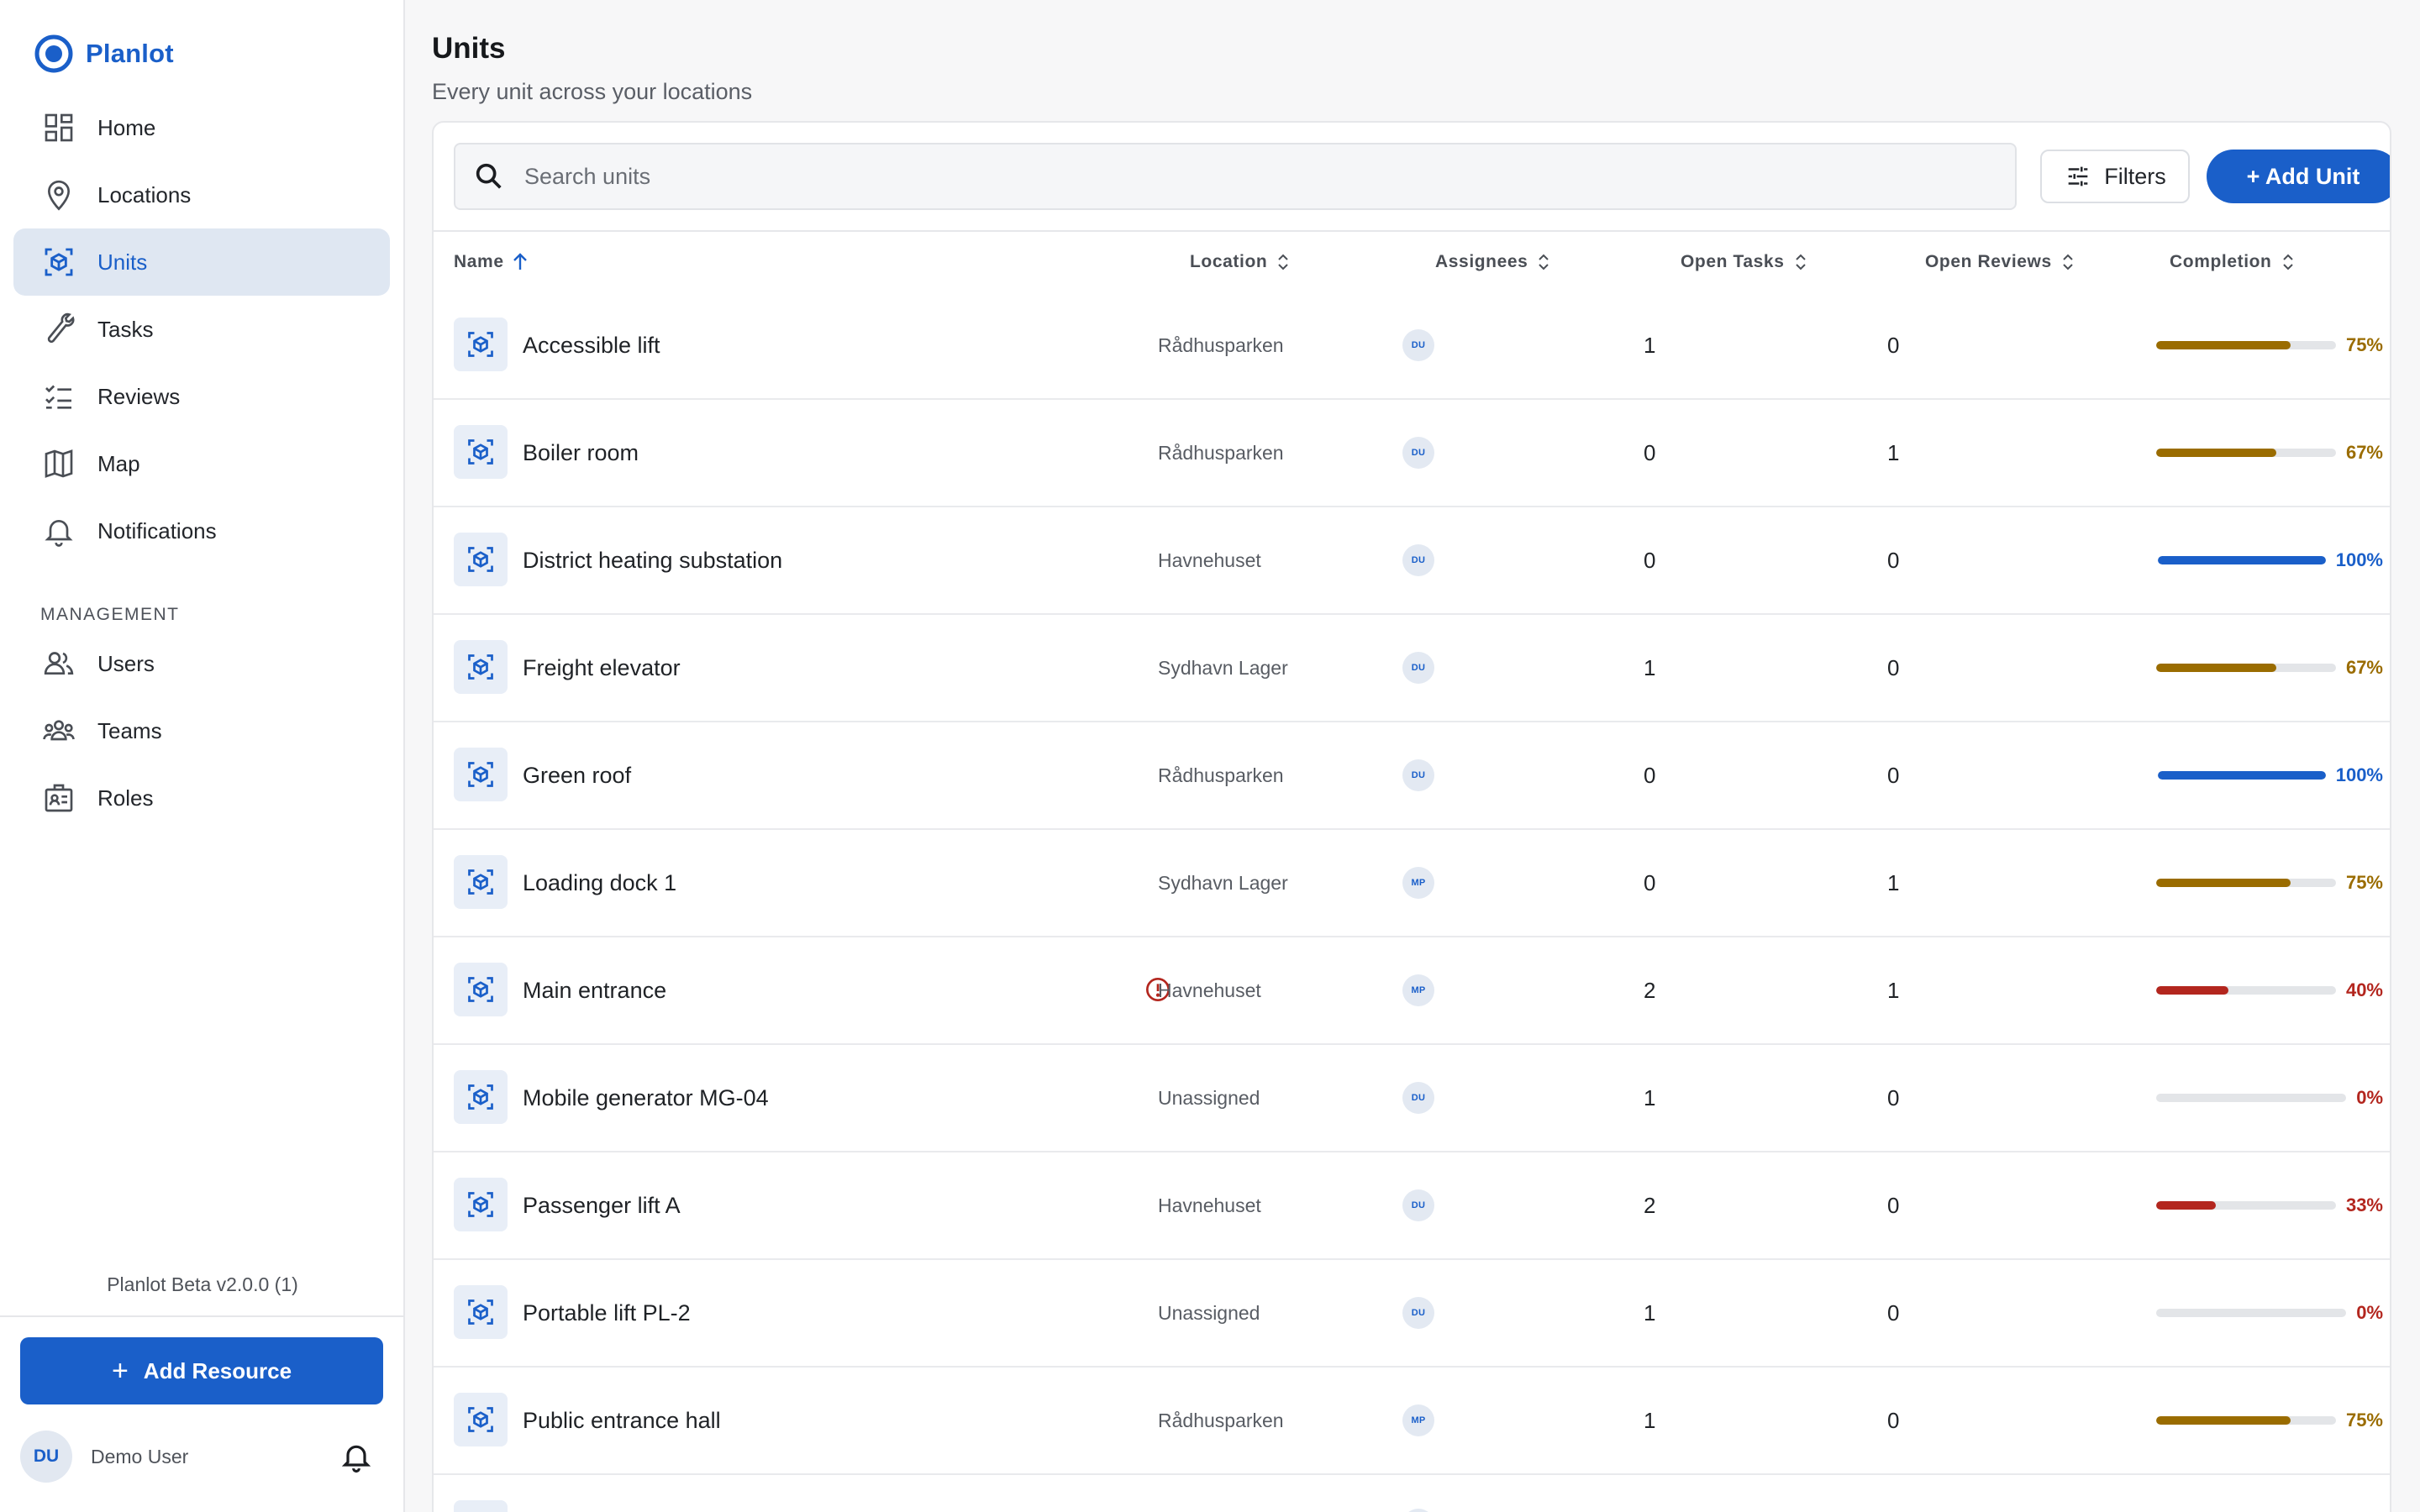 Image resolution: width=2420 pixels, height=1512 pixels. Describe the element at coordinates (646, 1098) in the screenshot. I see `unit-name: Mobile generator MG-04` at that location.